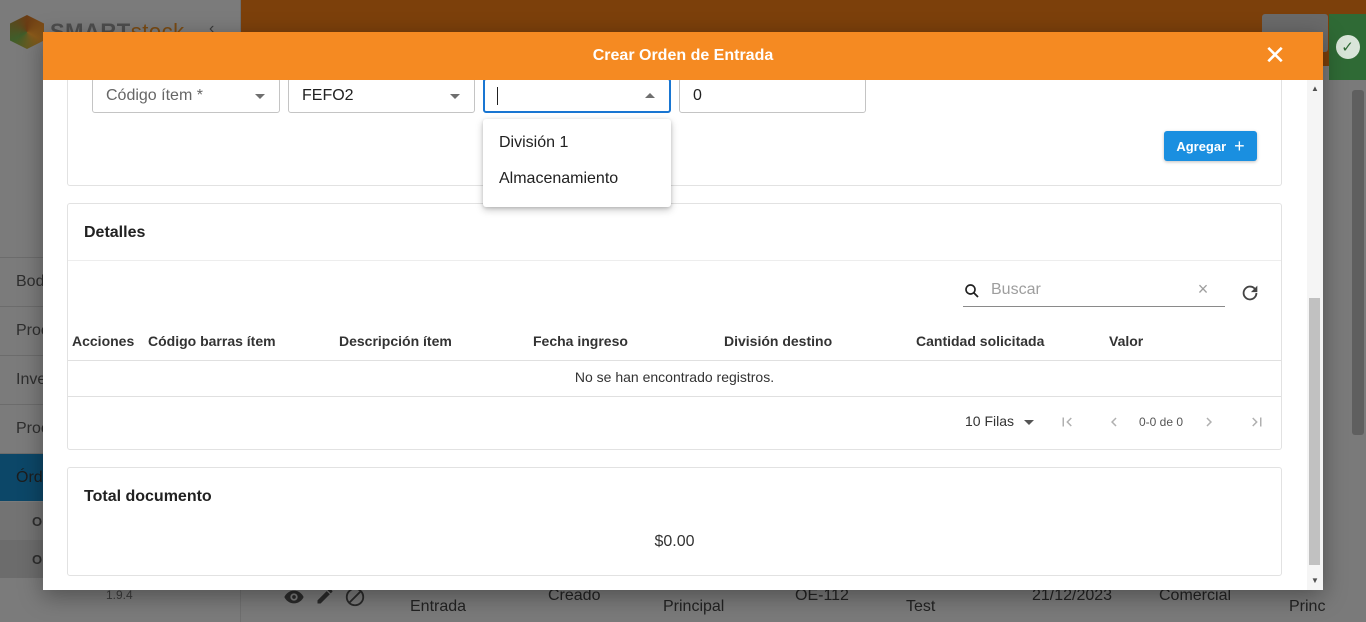 The image size is (1366, 622). What do you see at coordinates (1114, 422) in the screenshot?
I see `previous-page-icon` at bounding box center [1114, 422].